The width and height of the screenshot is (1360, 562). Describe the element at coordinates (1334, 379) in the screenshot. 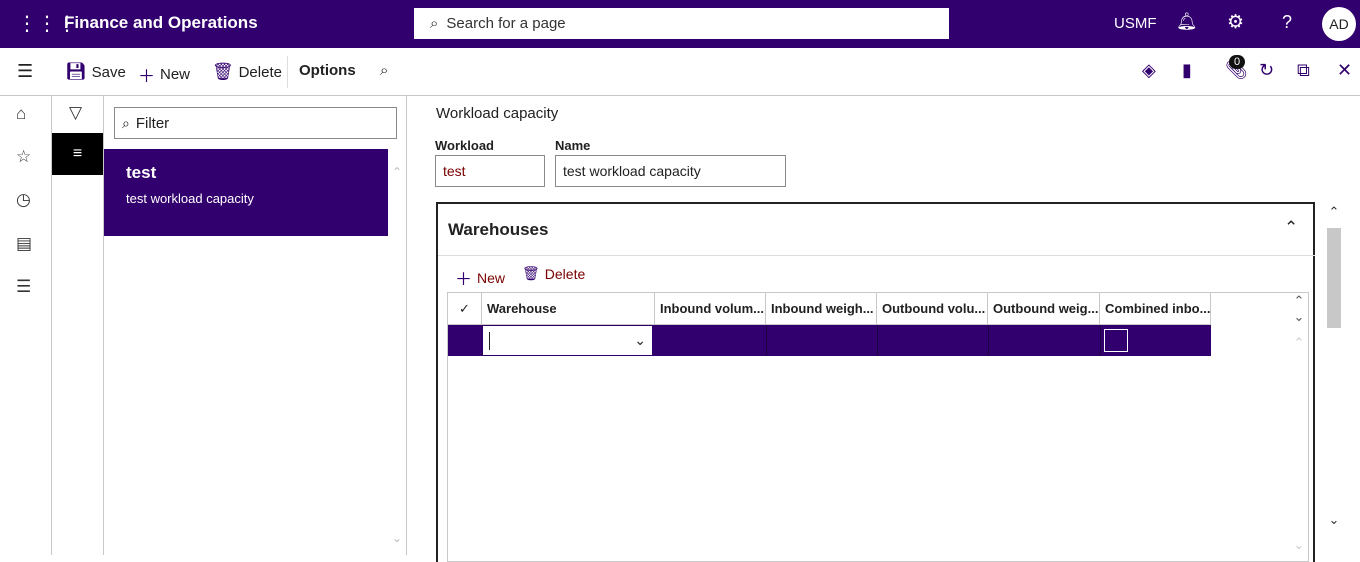

I see `page-scrollbar: ⌃ ⌄` at that location.